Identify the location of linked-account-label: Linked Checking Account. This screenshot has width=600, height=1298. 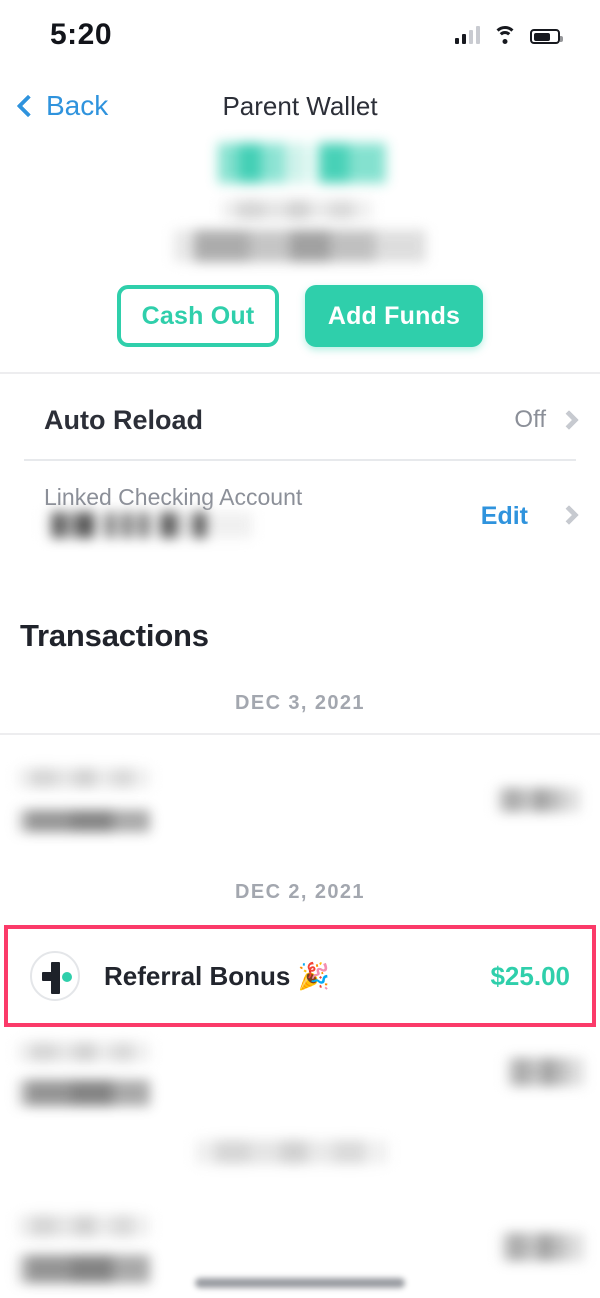
(173, 497).